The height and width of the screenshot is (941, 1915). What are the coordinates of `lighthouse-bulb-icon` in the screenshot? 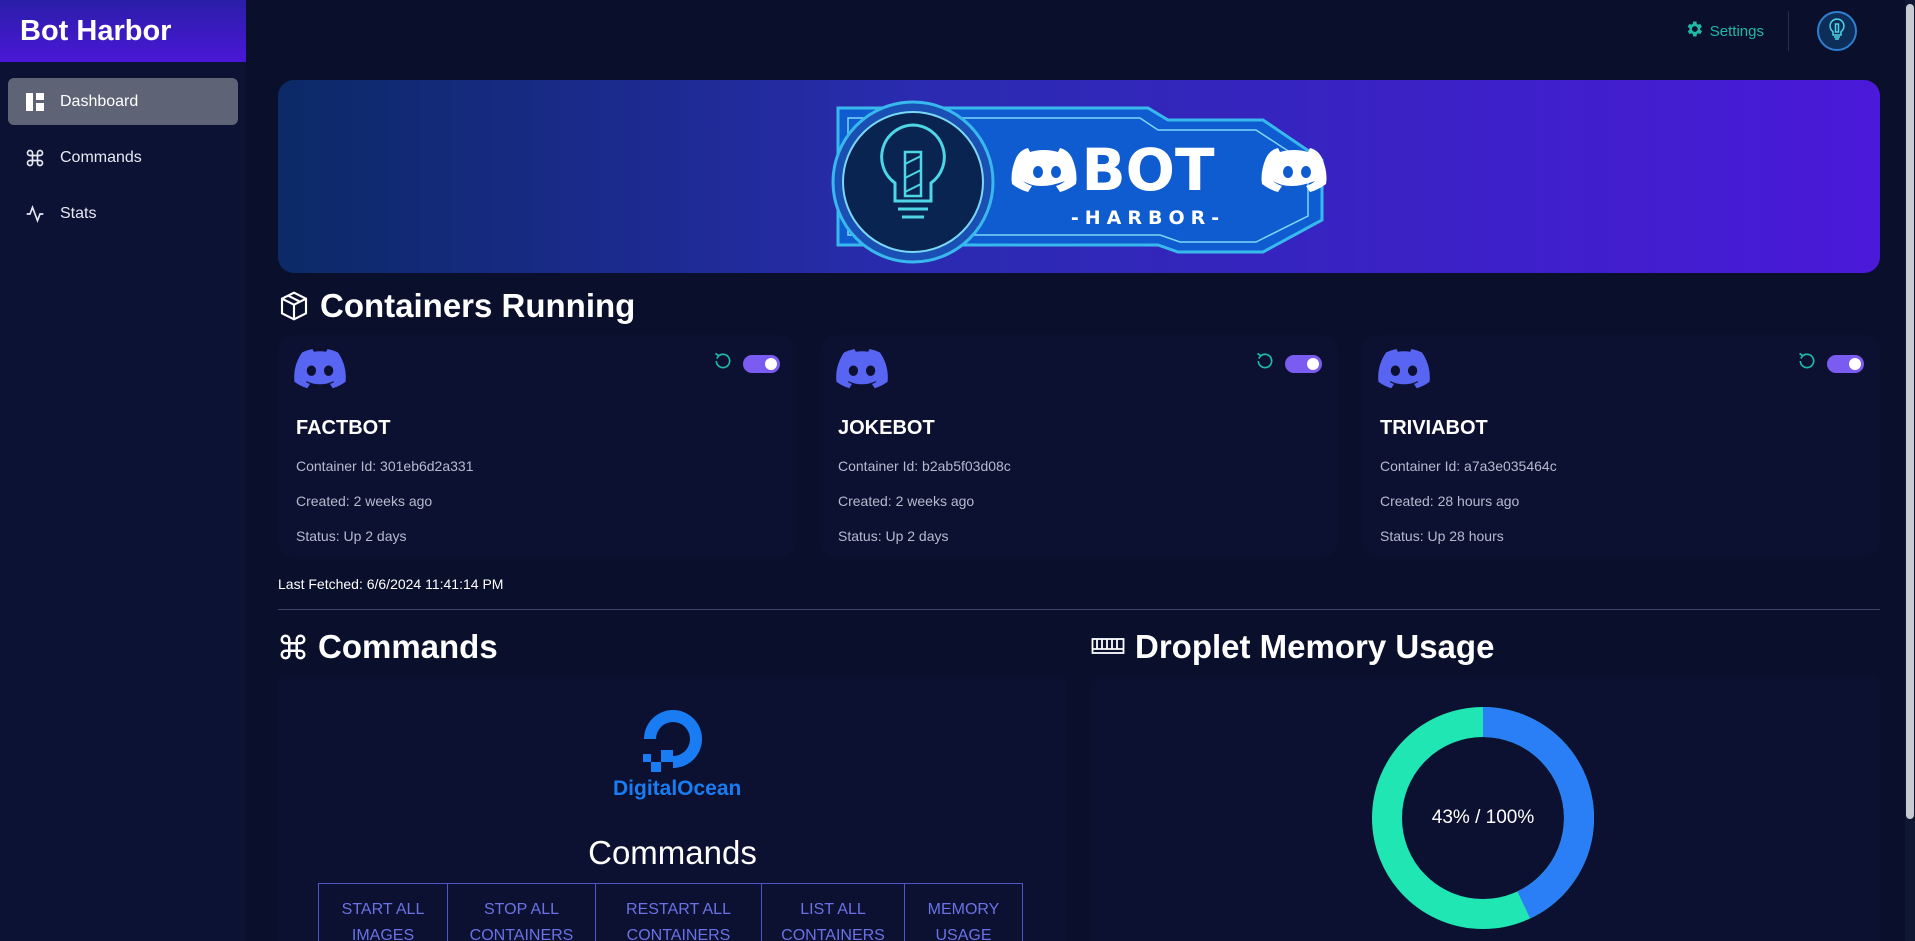 It's located at (1837, 31).